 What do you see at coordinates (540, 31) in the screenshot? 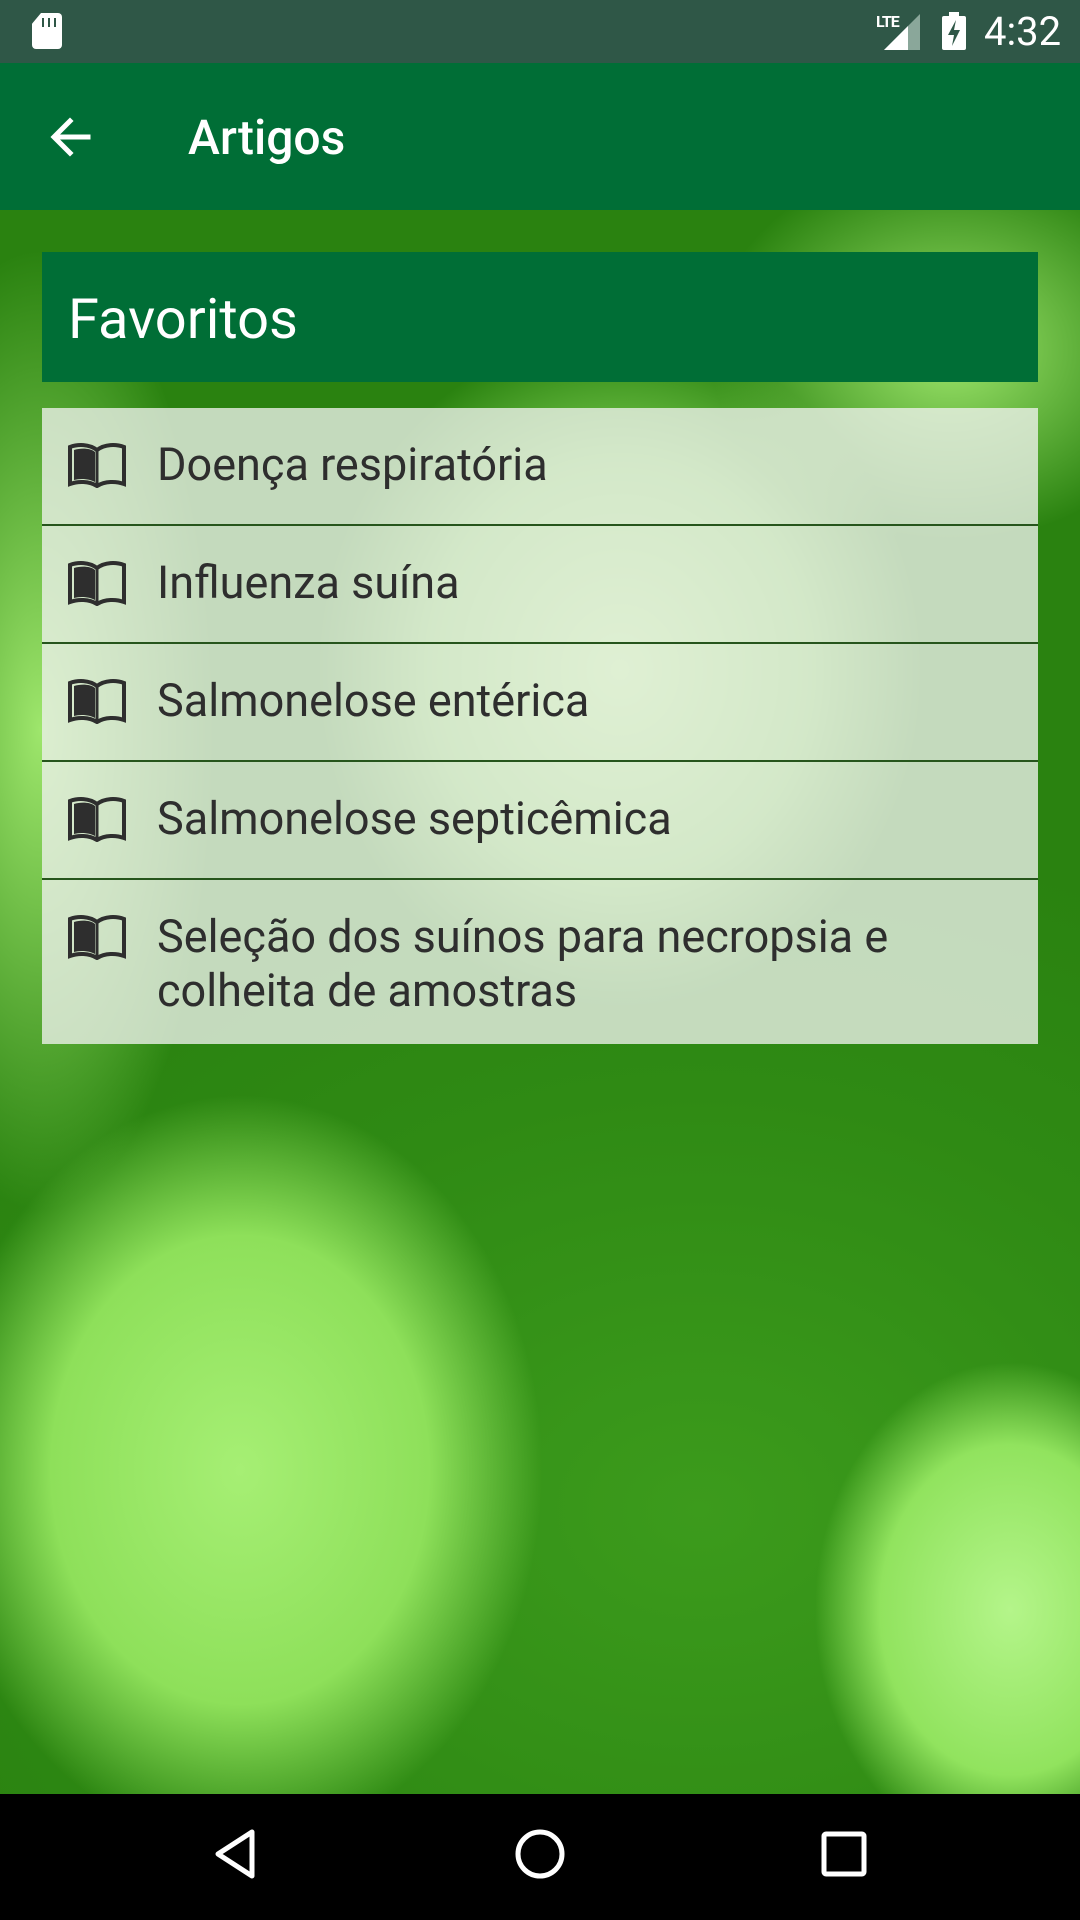
I see `status-bar: LTE 4:32` at bounding box center [540, 31].